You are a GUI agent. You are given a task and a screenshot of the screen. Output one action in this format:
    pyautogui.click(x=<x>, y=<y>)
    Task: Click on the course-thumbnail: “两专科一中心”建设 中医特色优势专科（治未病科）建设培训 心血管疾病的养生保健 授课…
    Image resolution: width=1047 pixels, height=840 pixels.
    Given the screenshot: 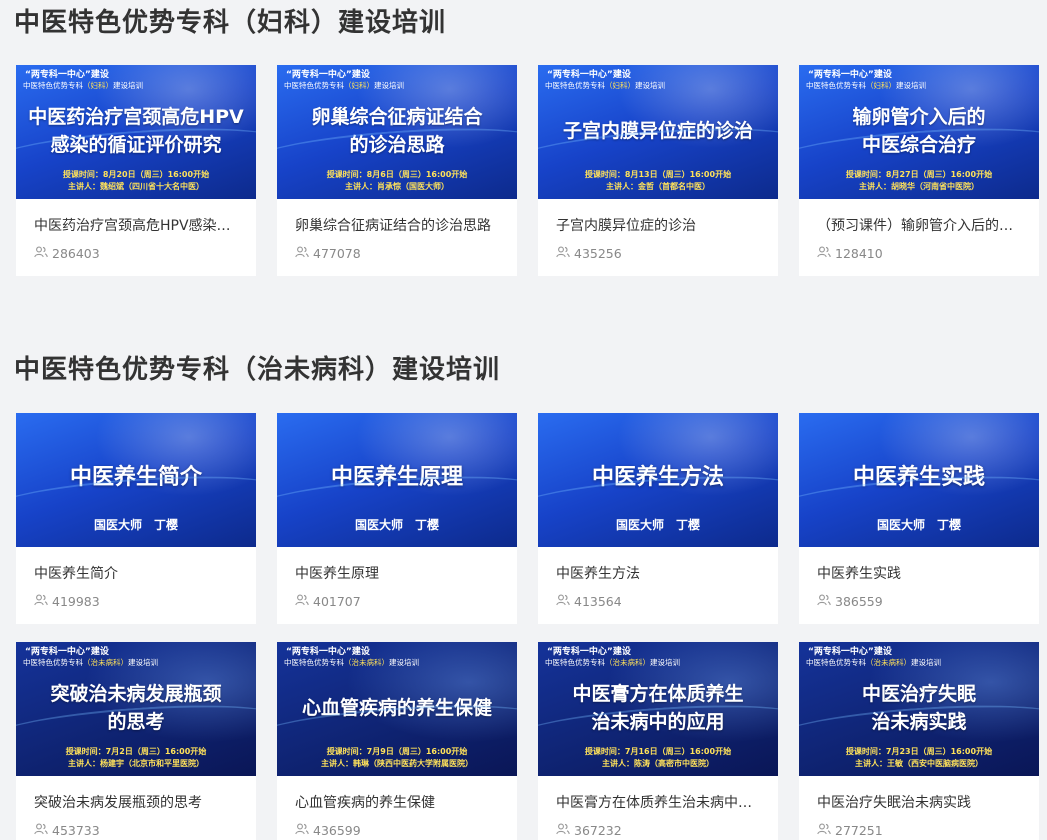 What is the action you would take?
    pyautogui.click(x=397, y=709)
    